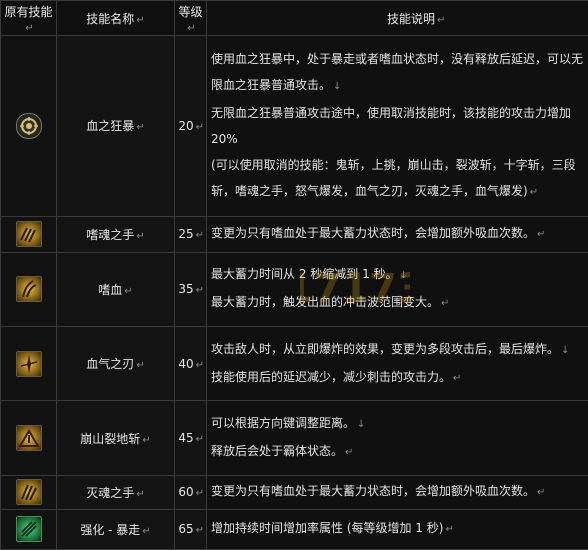 The width and height of the screenshot is (588, 550). I want to click on desc-text: 增加持续时间增加率属性 (每等级增加 1 秒), so click(327, 528).